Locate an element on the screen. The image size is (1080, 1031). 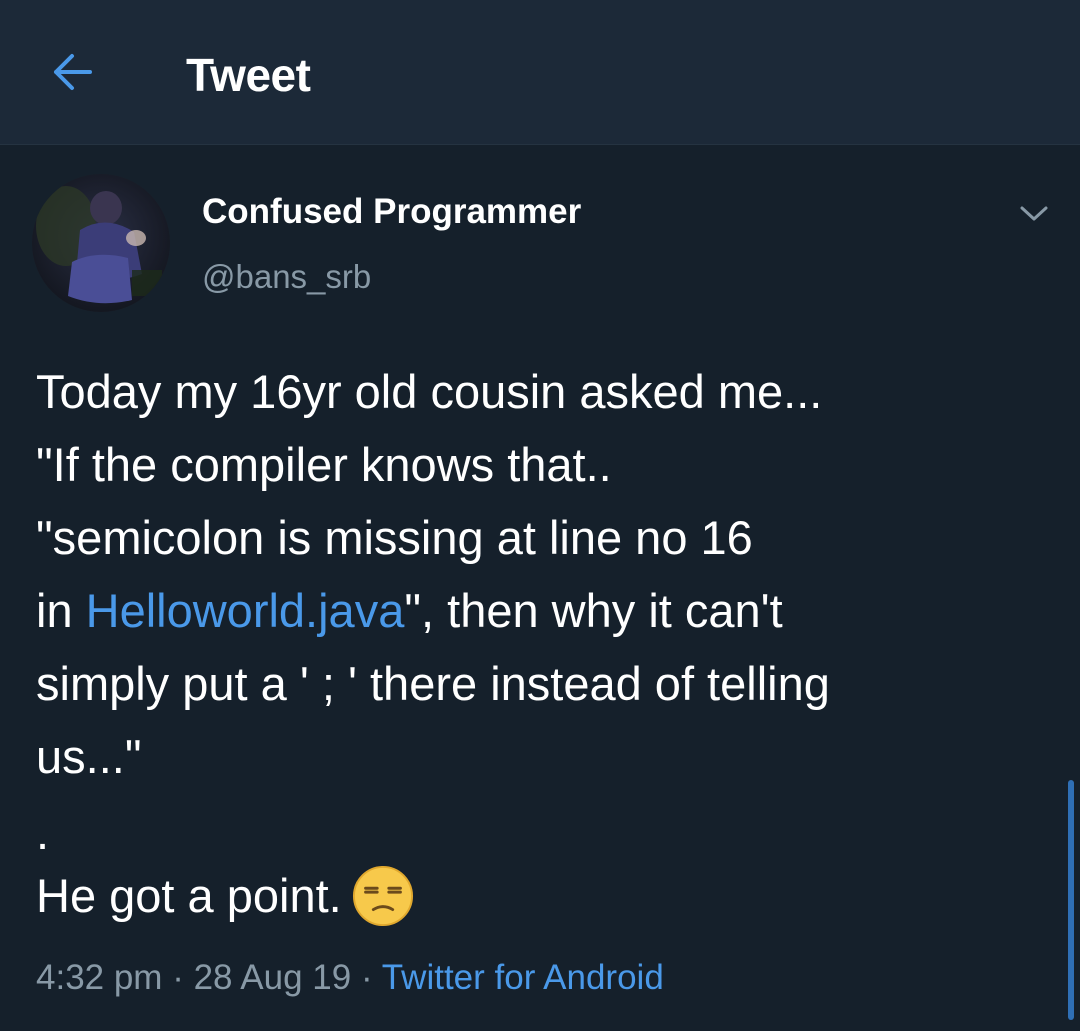
tweet-line: He got a point. is located at coordinates (541, 895).